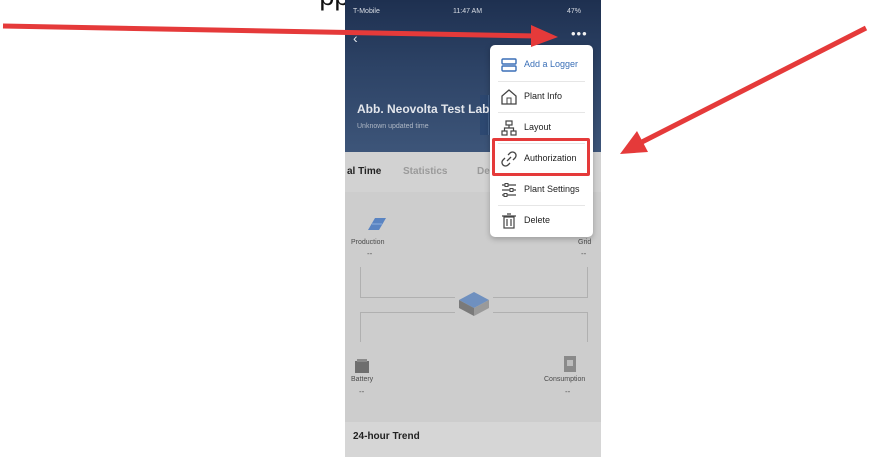 This screenshot has width=870, height=457. I want to click on authorization-highlight-box, so click(541, 157).